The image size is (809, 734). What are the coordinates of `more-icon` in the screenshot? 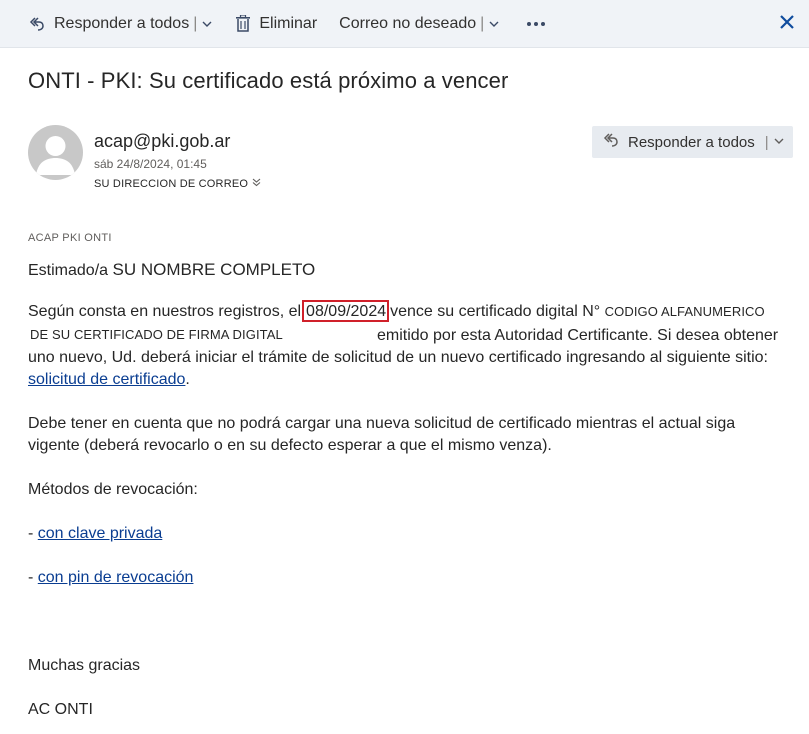 It's located at (536, 24).